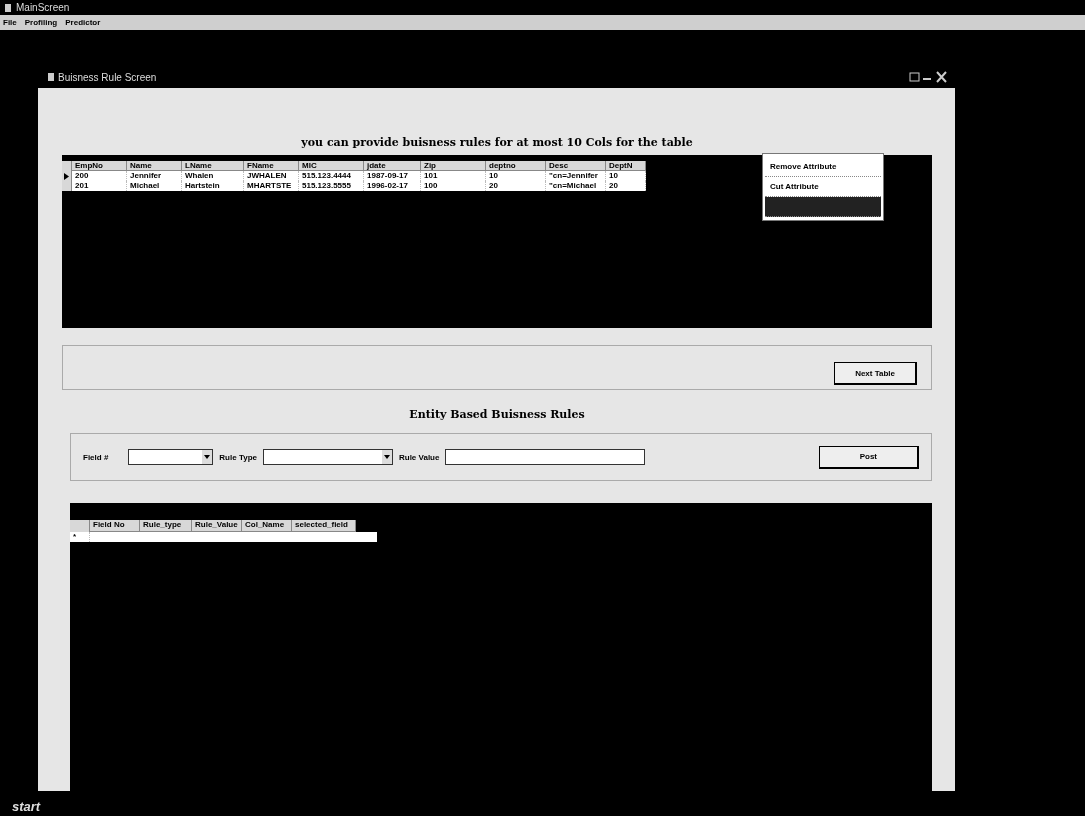 This screenshot has width=1085, height=816. I want to click on menu-item: File, so click(10, 22).